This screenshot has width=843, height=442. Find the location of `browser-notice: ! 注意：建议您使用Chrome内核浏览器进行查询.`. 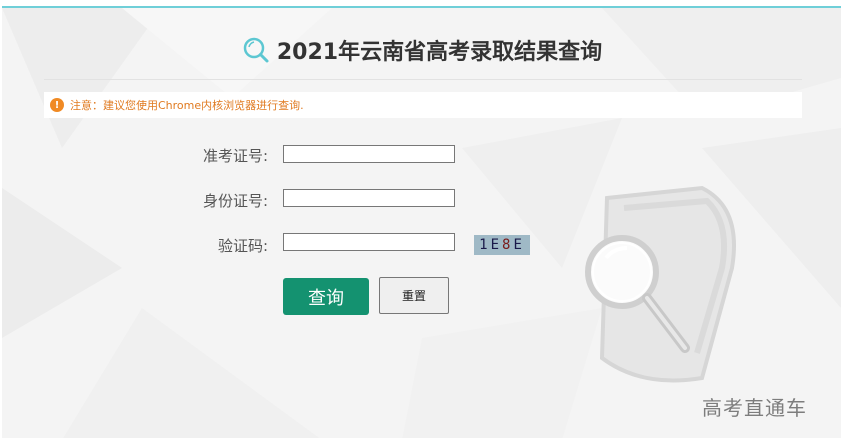

browser-notice: ! 注意：建议您使用Chrome内核浏览器进行查询. is located at coordinates (423, 105).